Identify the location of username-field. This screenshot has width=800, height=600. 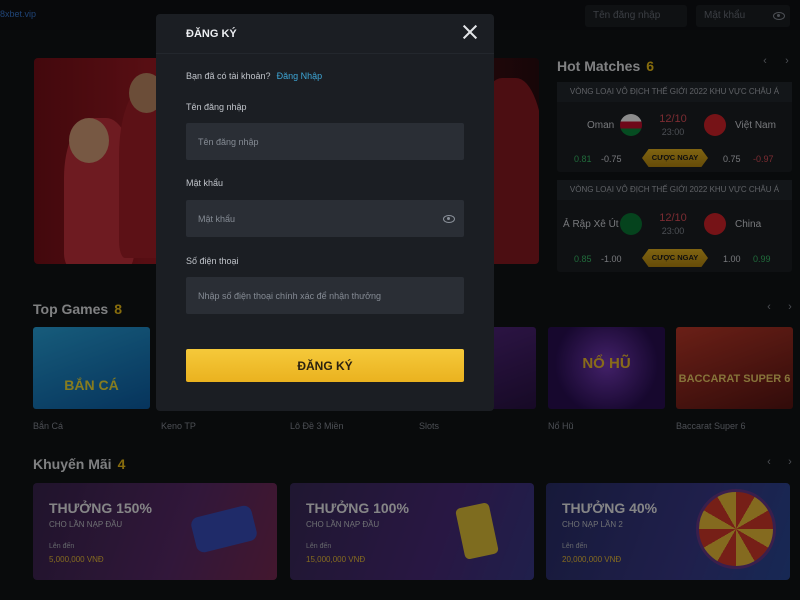
(325, 141).